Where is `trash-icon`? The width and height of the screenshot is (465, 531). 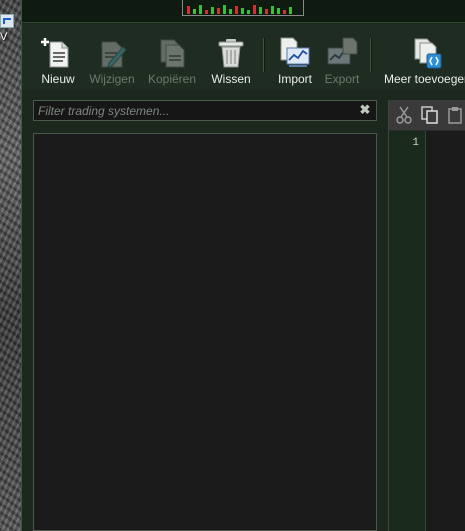 trash-icon is located at coordinates (231, 53).